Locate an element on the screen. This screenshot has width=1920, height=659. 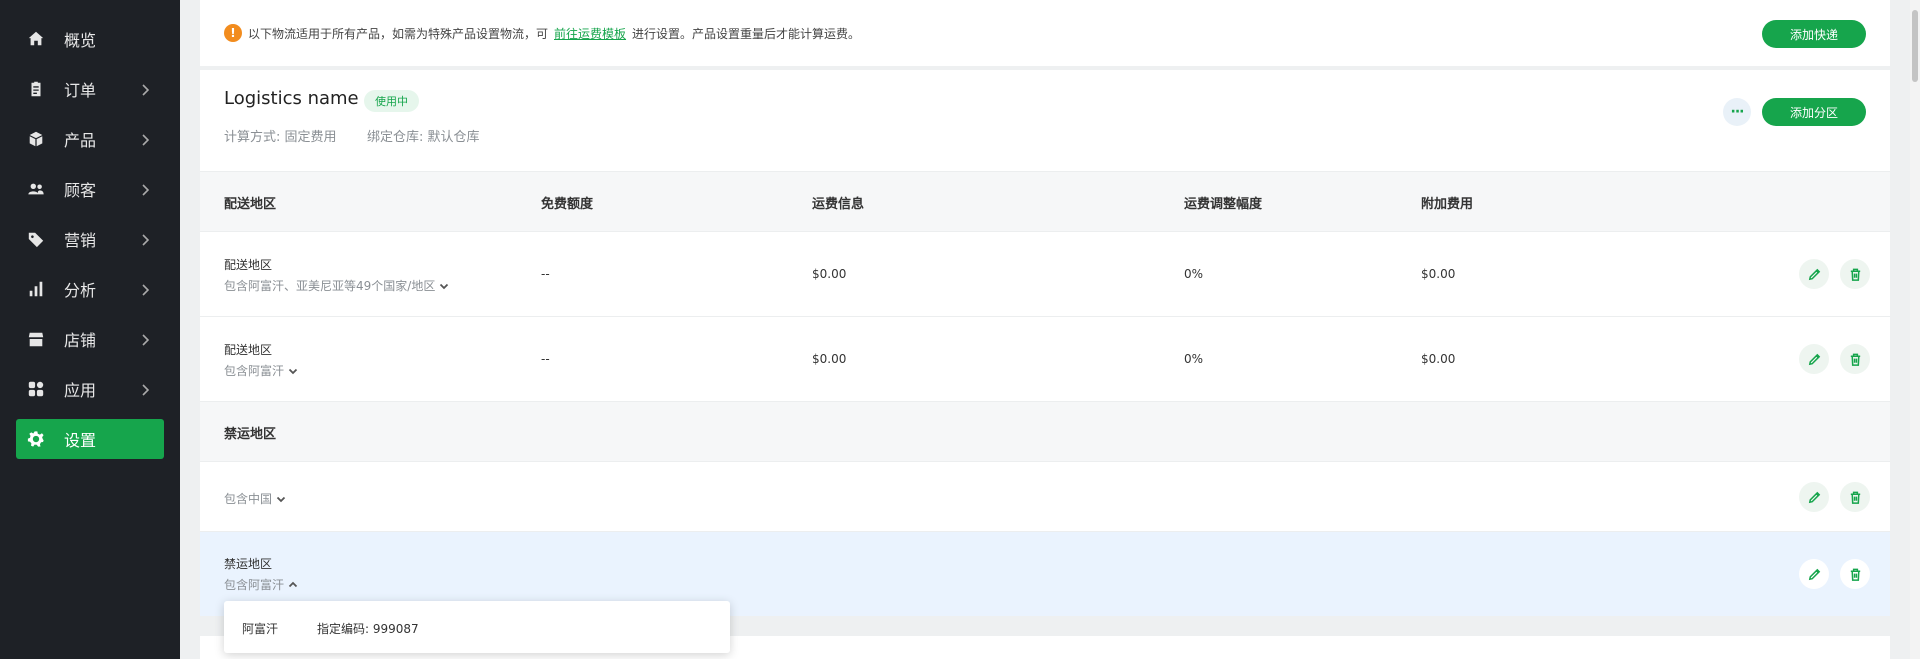
notice-text-before: 以下物流适用于所有产品，如需为特殊产品设置物流，可 is located at coordinates (398, 33).